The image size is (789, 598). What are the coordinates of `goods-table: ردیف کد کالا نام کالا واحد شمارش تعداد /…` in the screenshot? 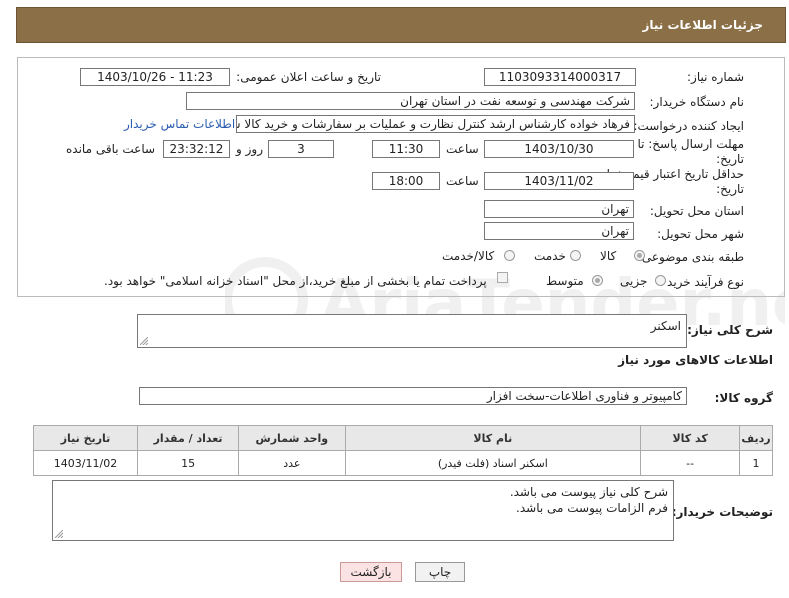 It's located at (402, 450).